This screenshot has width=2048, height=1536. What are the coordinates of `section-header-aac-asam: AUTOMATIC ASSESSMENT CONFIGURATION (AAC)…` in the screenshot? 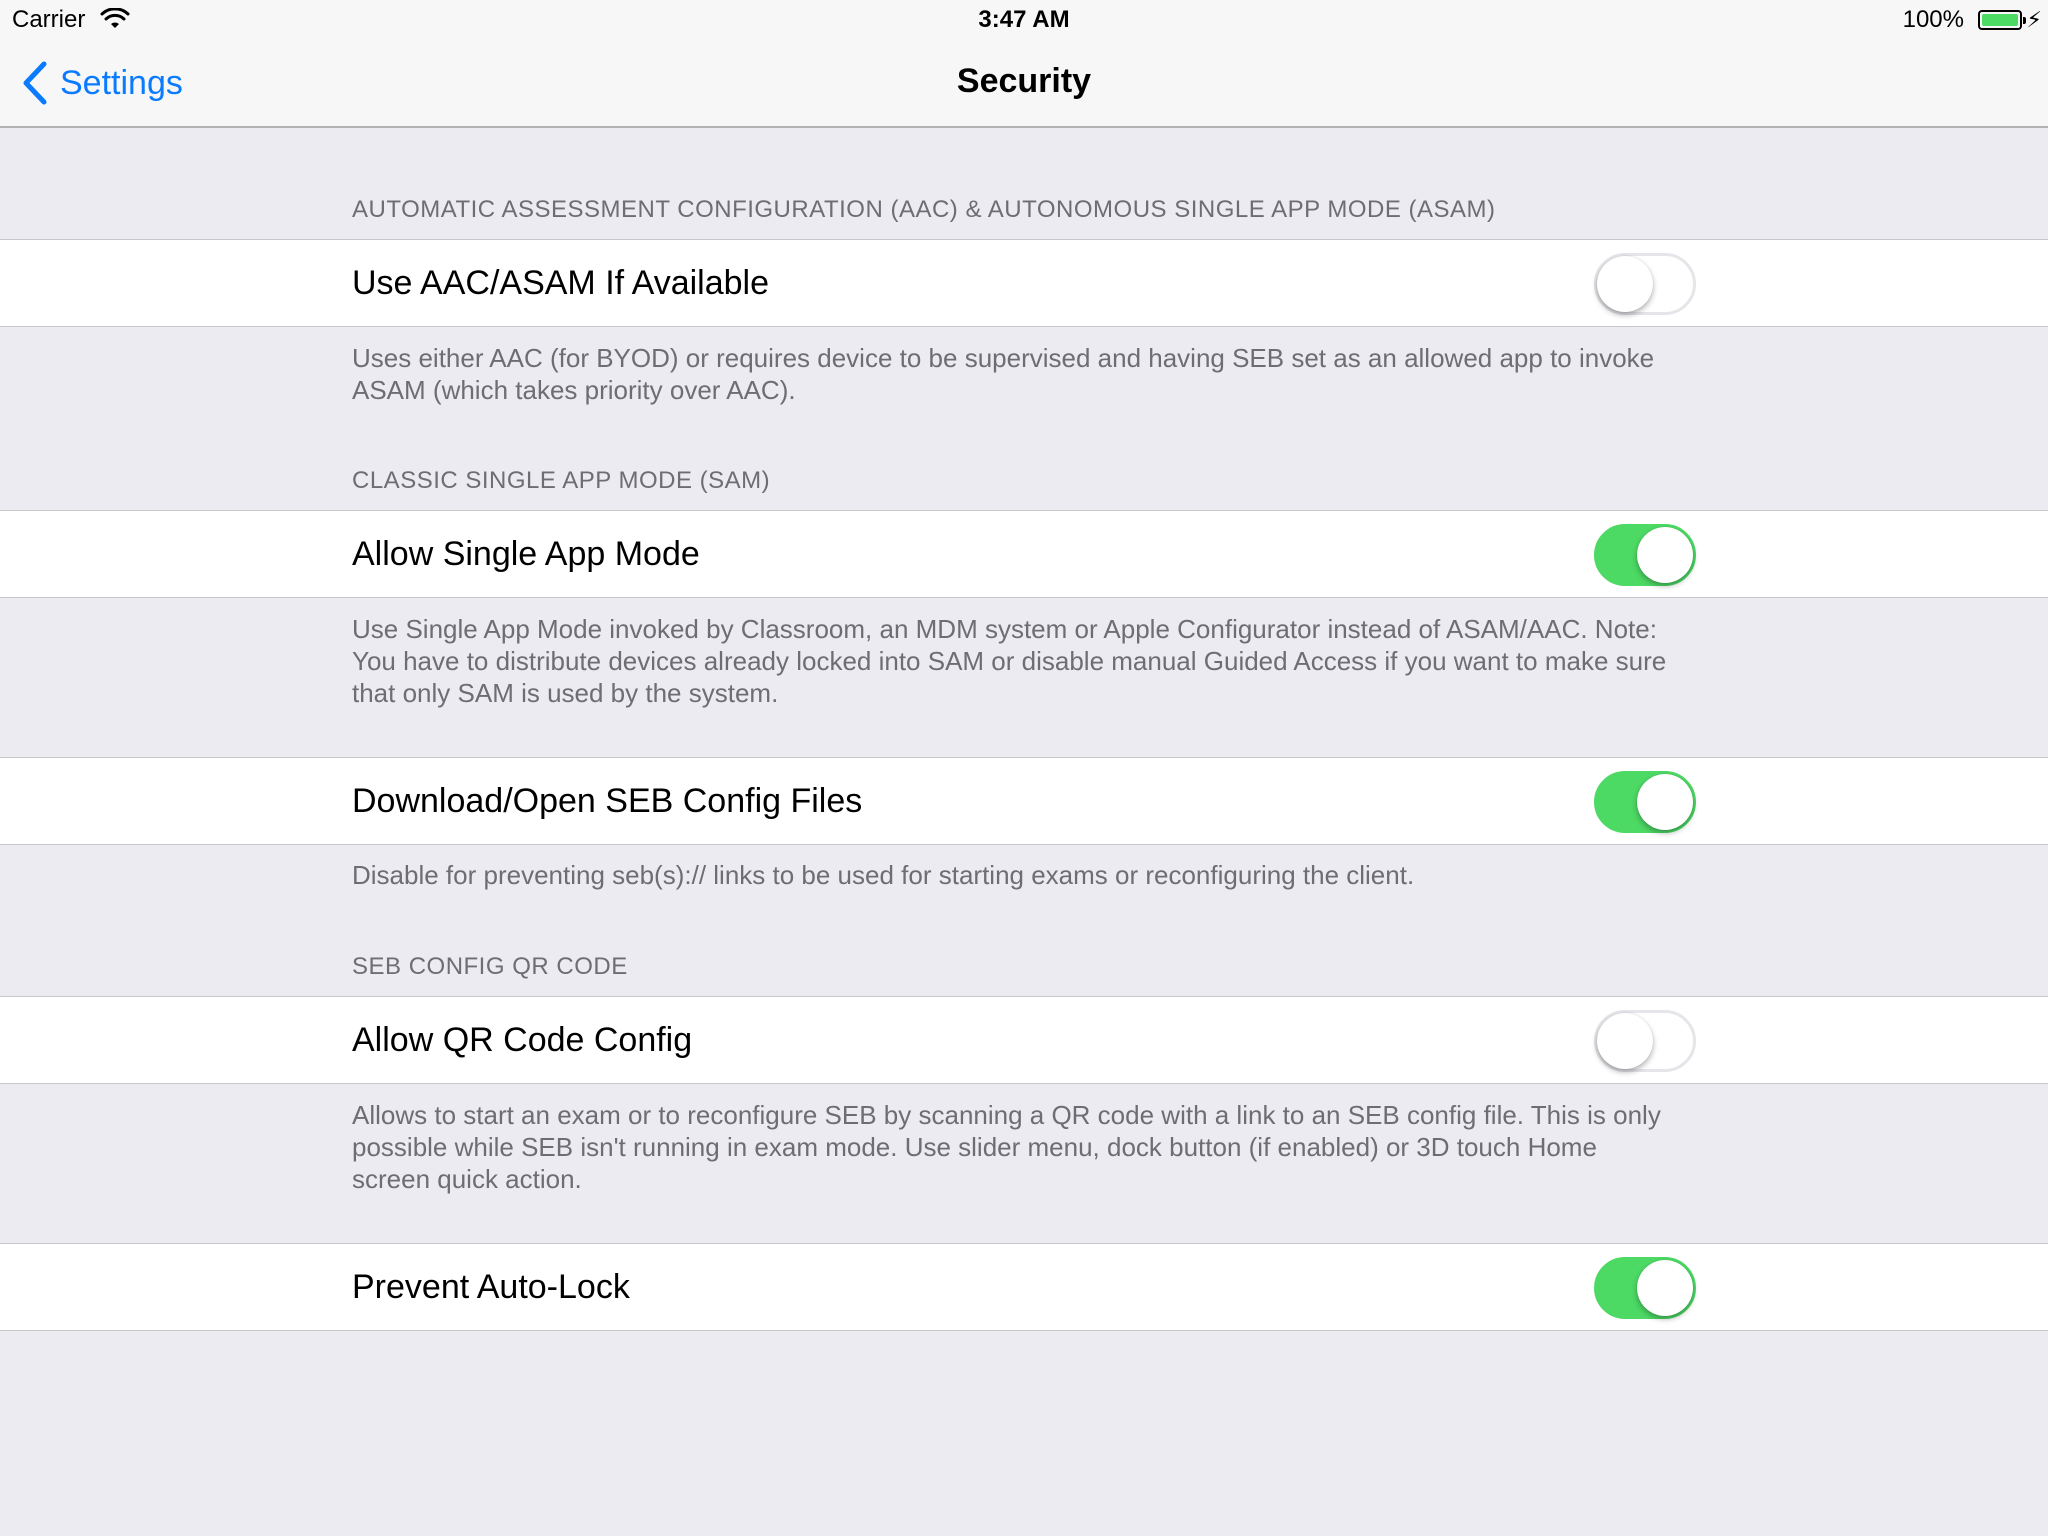 It's located at (924, 209).